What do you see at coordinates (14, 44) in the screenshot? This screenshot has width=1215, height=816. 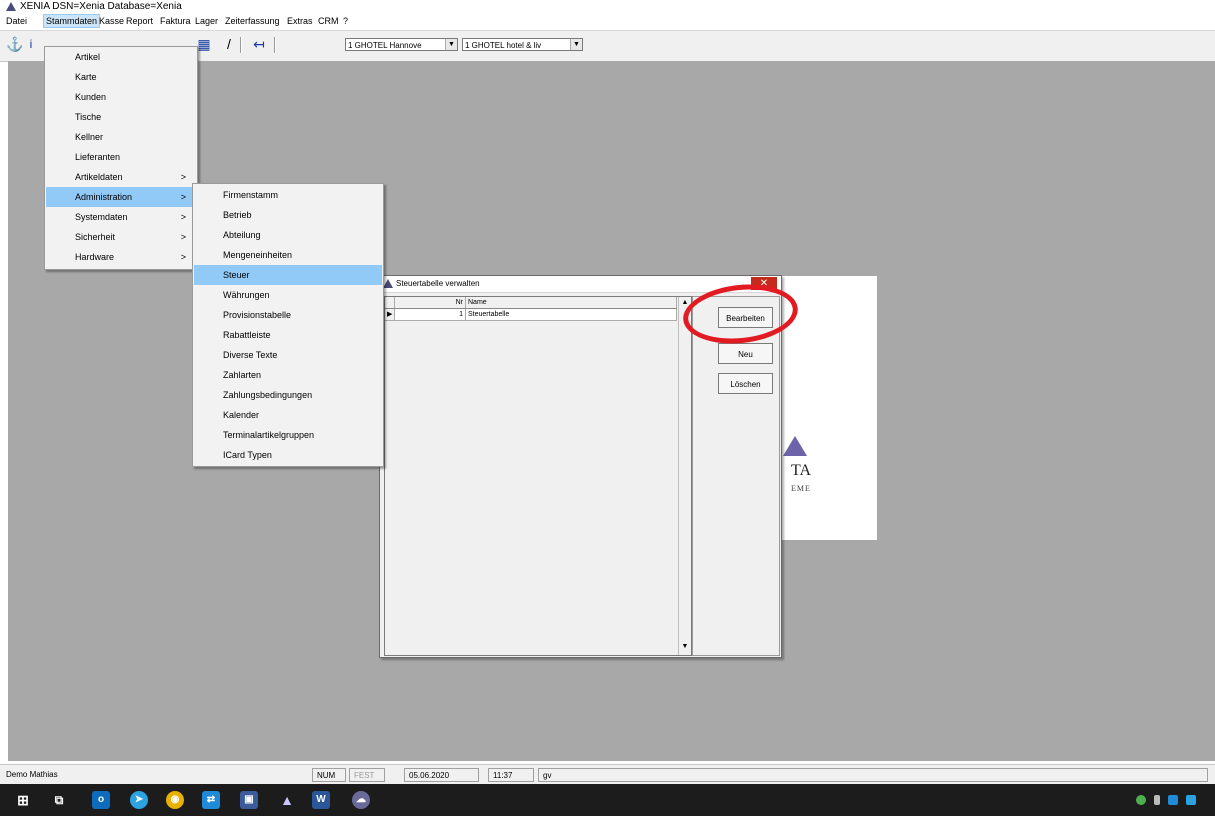 I see `anchor-icon: ⚓` at bounding box center [14, 44].